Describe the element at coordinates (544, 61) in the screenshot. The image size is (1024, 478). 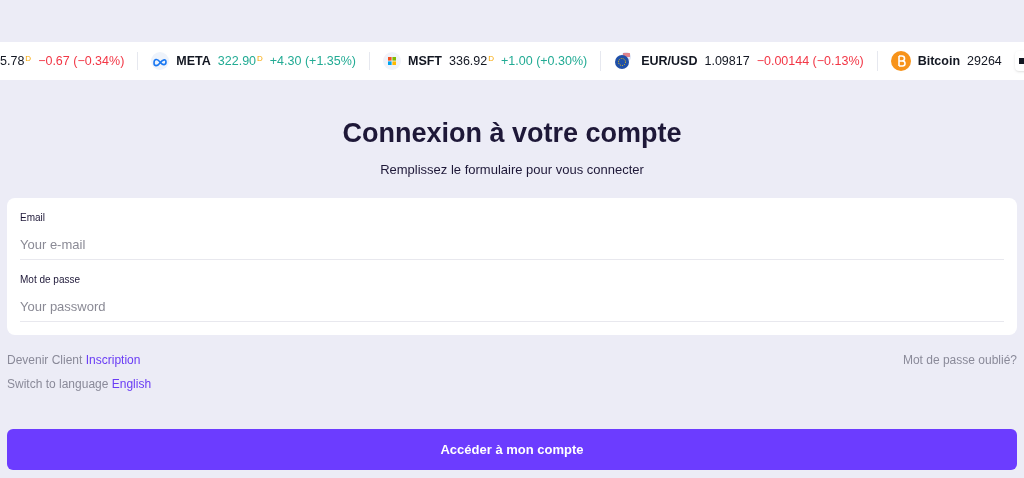
I see `ticker-change: +1.00 (+0.30%)` at that location.